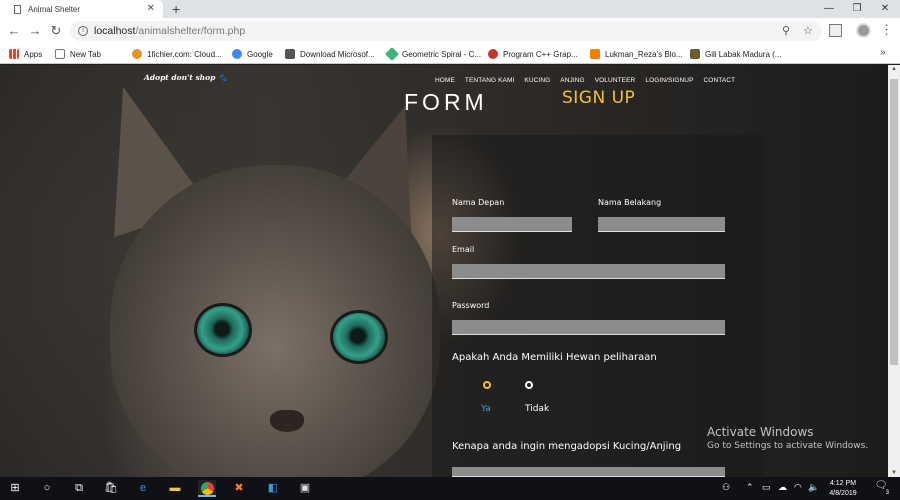 This screenshot has width=900, height=500. I want to click on minimize-icon: —, so click(829, 9).